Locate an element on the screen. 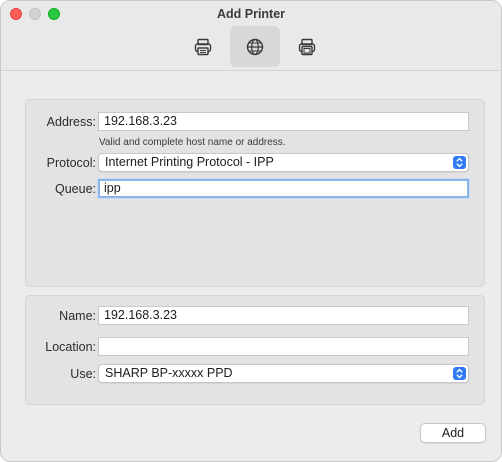 The height and width of the screenshot is (462, 502). default-printers-tab is located at coordinates (203, 46).